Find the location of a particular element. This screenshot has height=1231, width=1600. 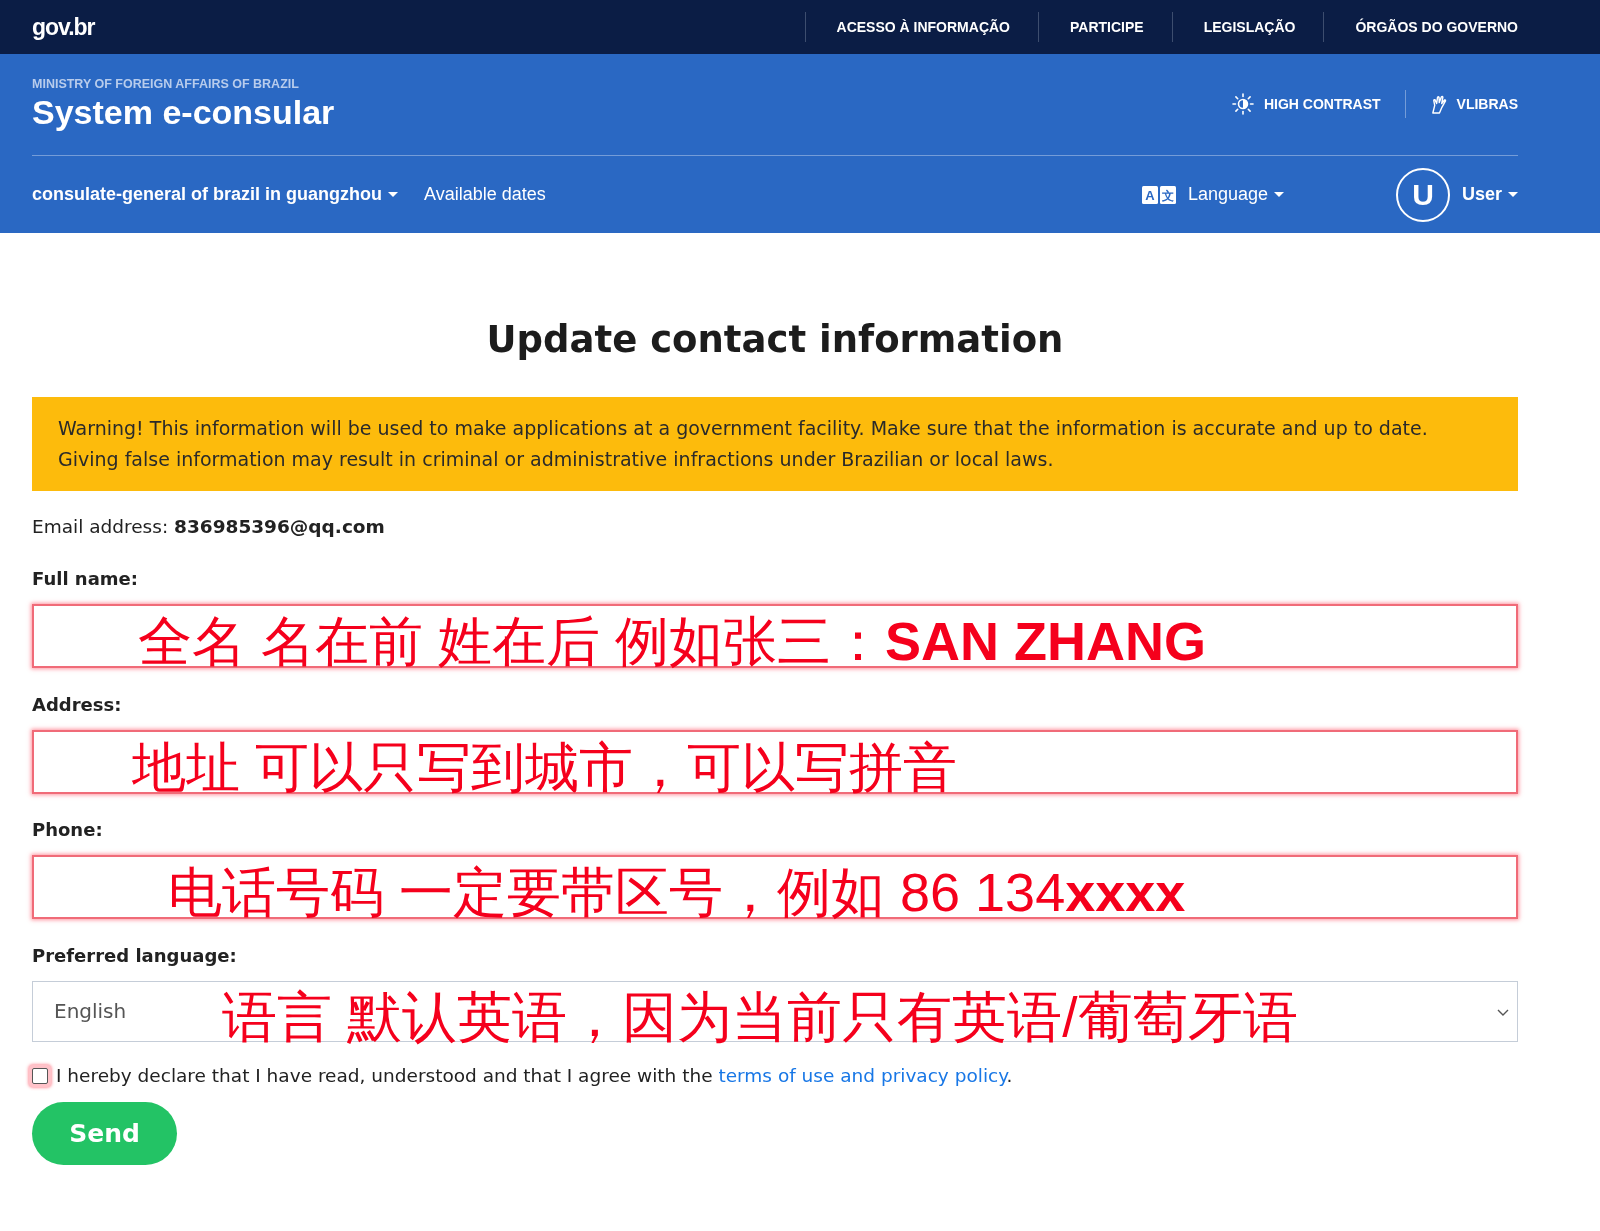

high-contrast-button: HIGH CONTRAST is located at coordinates (1306, 104).